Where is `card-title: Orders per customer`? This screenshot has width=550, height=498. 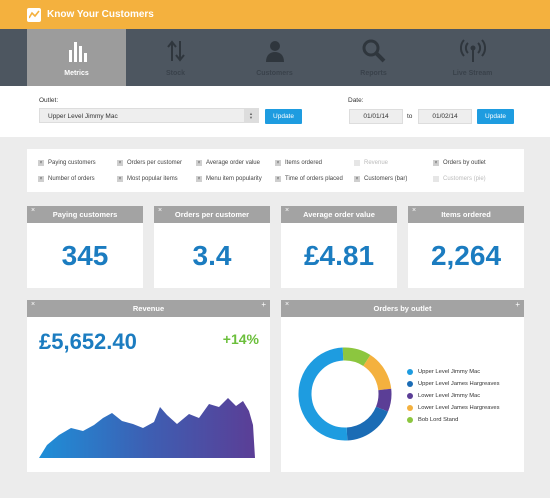
card-title: Orders per customer is located at coordinates (212, 214).